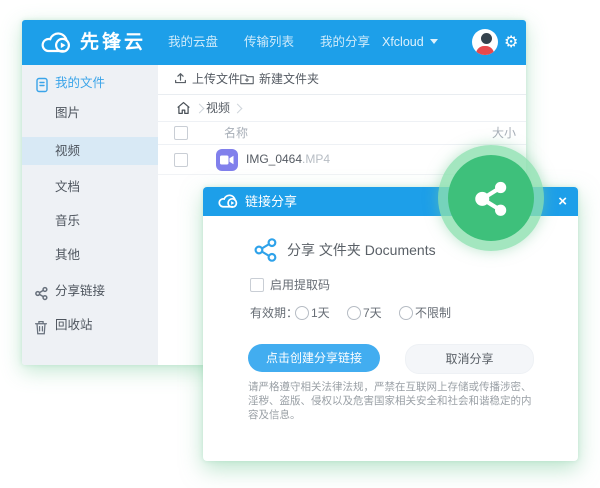  What do you see at coordinates (90, 113) in the screenshot?
I see `sidebar-item-pictures: 图片` at bounding box center [90, 113].